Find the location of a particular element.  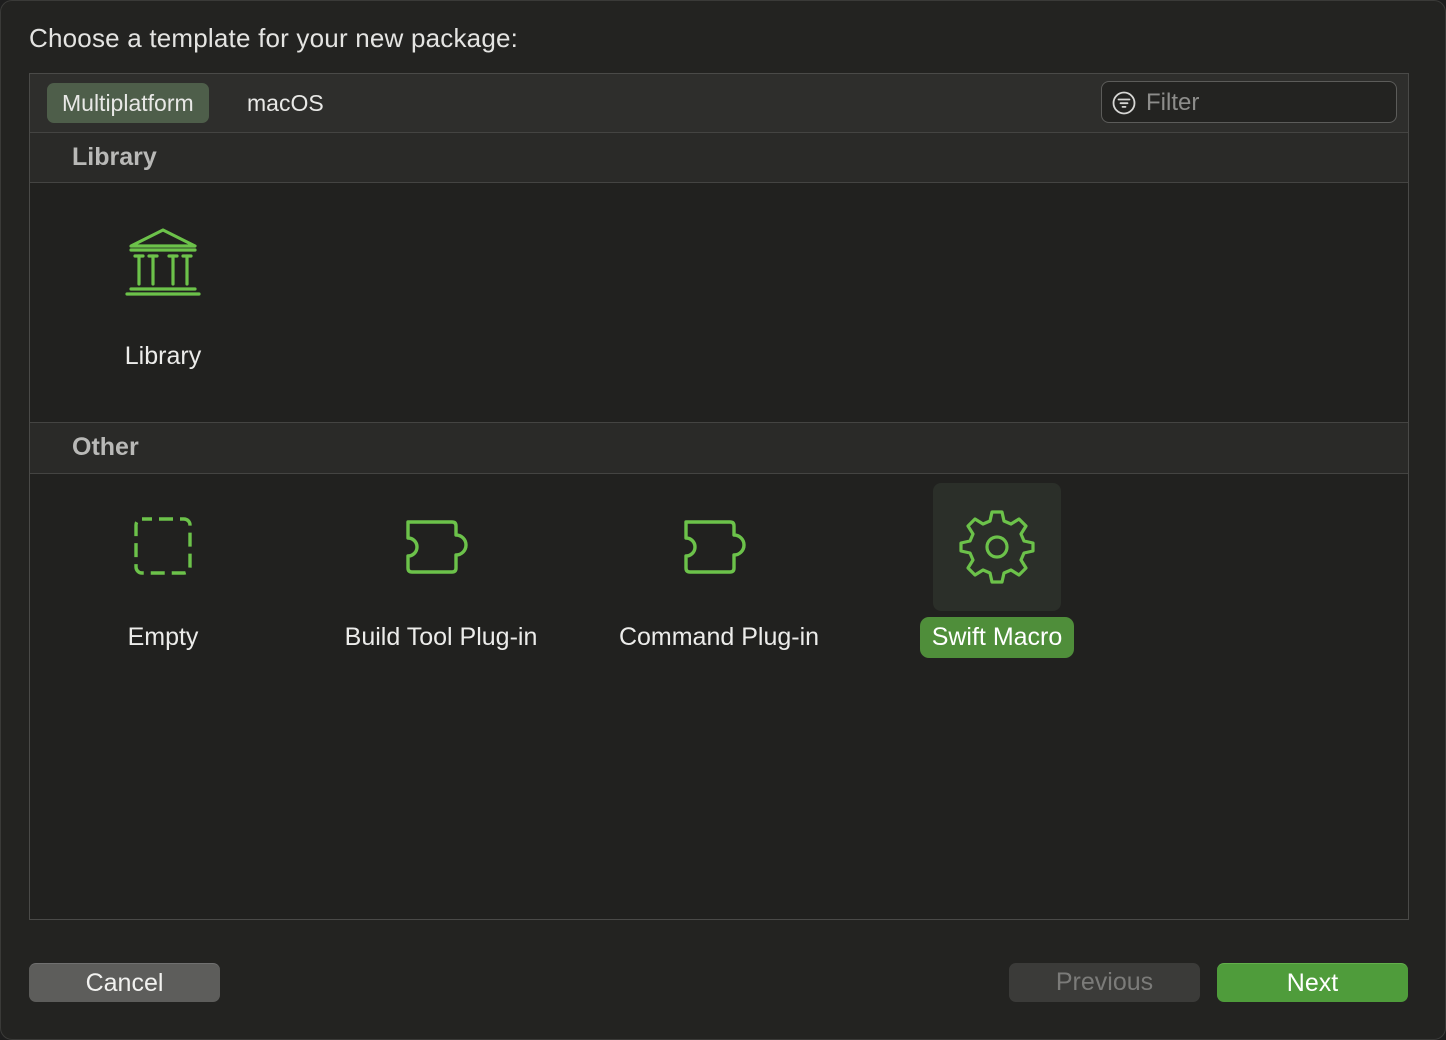

section-header-library: Library is located at coordinates (719, 158).